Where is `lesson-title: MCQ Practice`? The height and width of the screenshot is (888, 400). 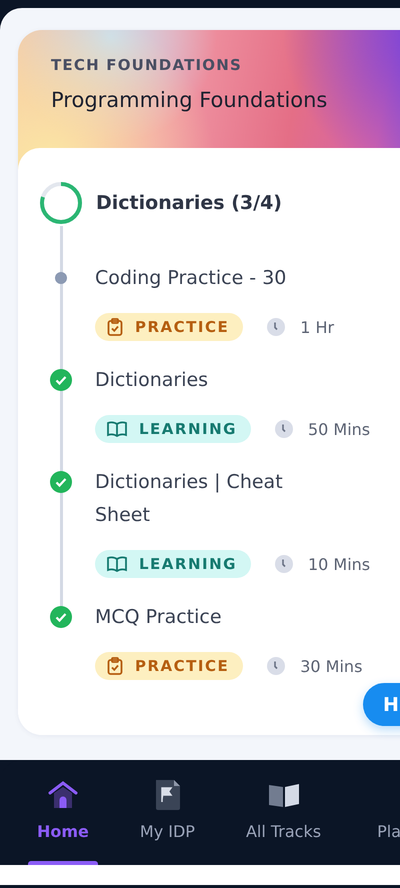 lesson-title: MCQ Practice is located at coordinates (202, 617).